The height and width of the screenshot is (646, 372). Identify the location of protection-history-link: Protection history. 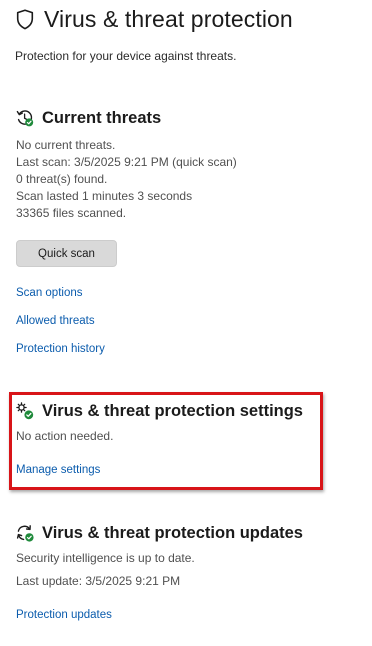
(60, 349).